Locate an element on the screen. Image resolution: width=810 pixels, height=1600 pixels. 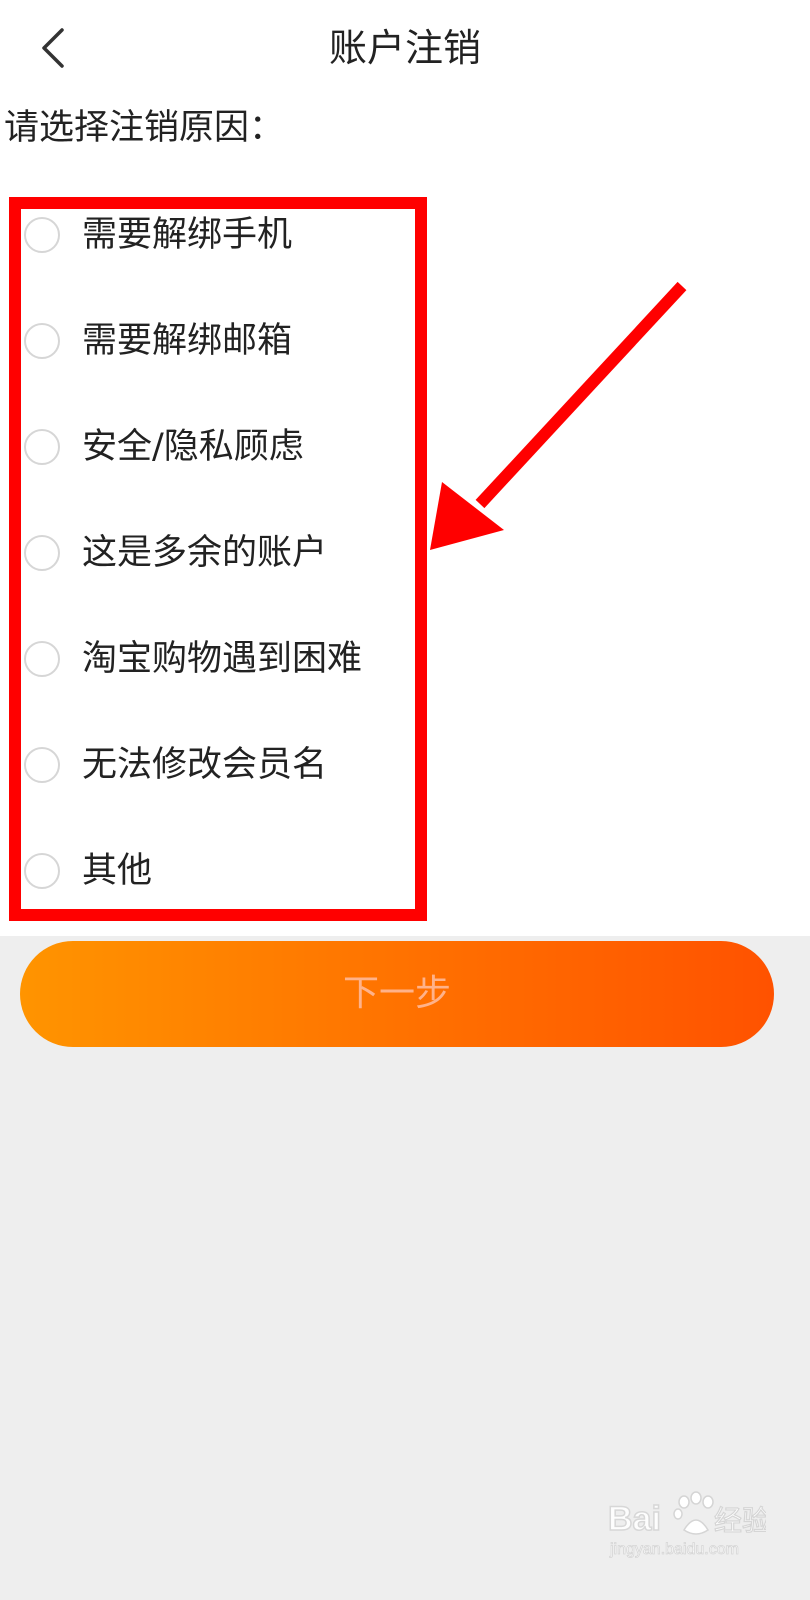
reason-option-unbind-phone: 需要解绑手机 is located at coordinates (158, 235).